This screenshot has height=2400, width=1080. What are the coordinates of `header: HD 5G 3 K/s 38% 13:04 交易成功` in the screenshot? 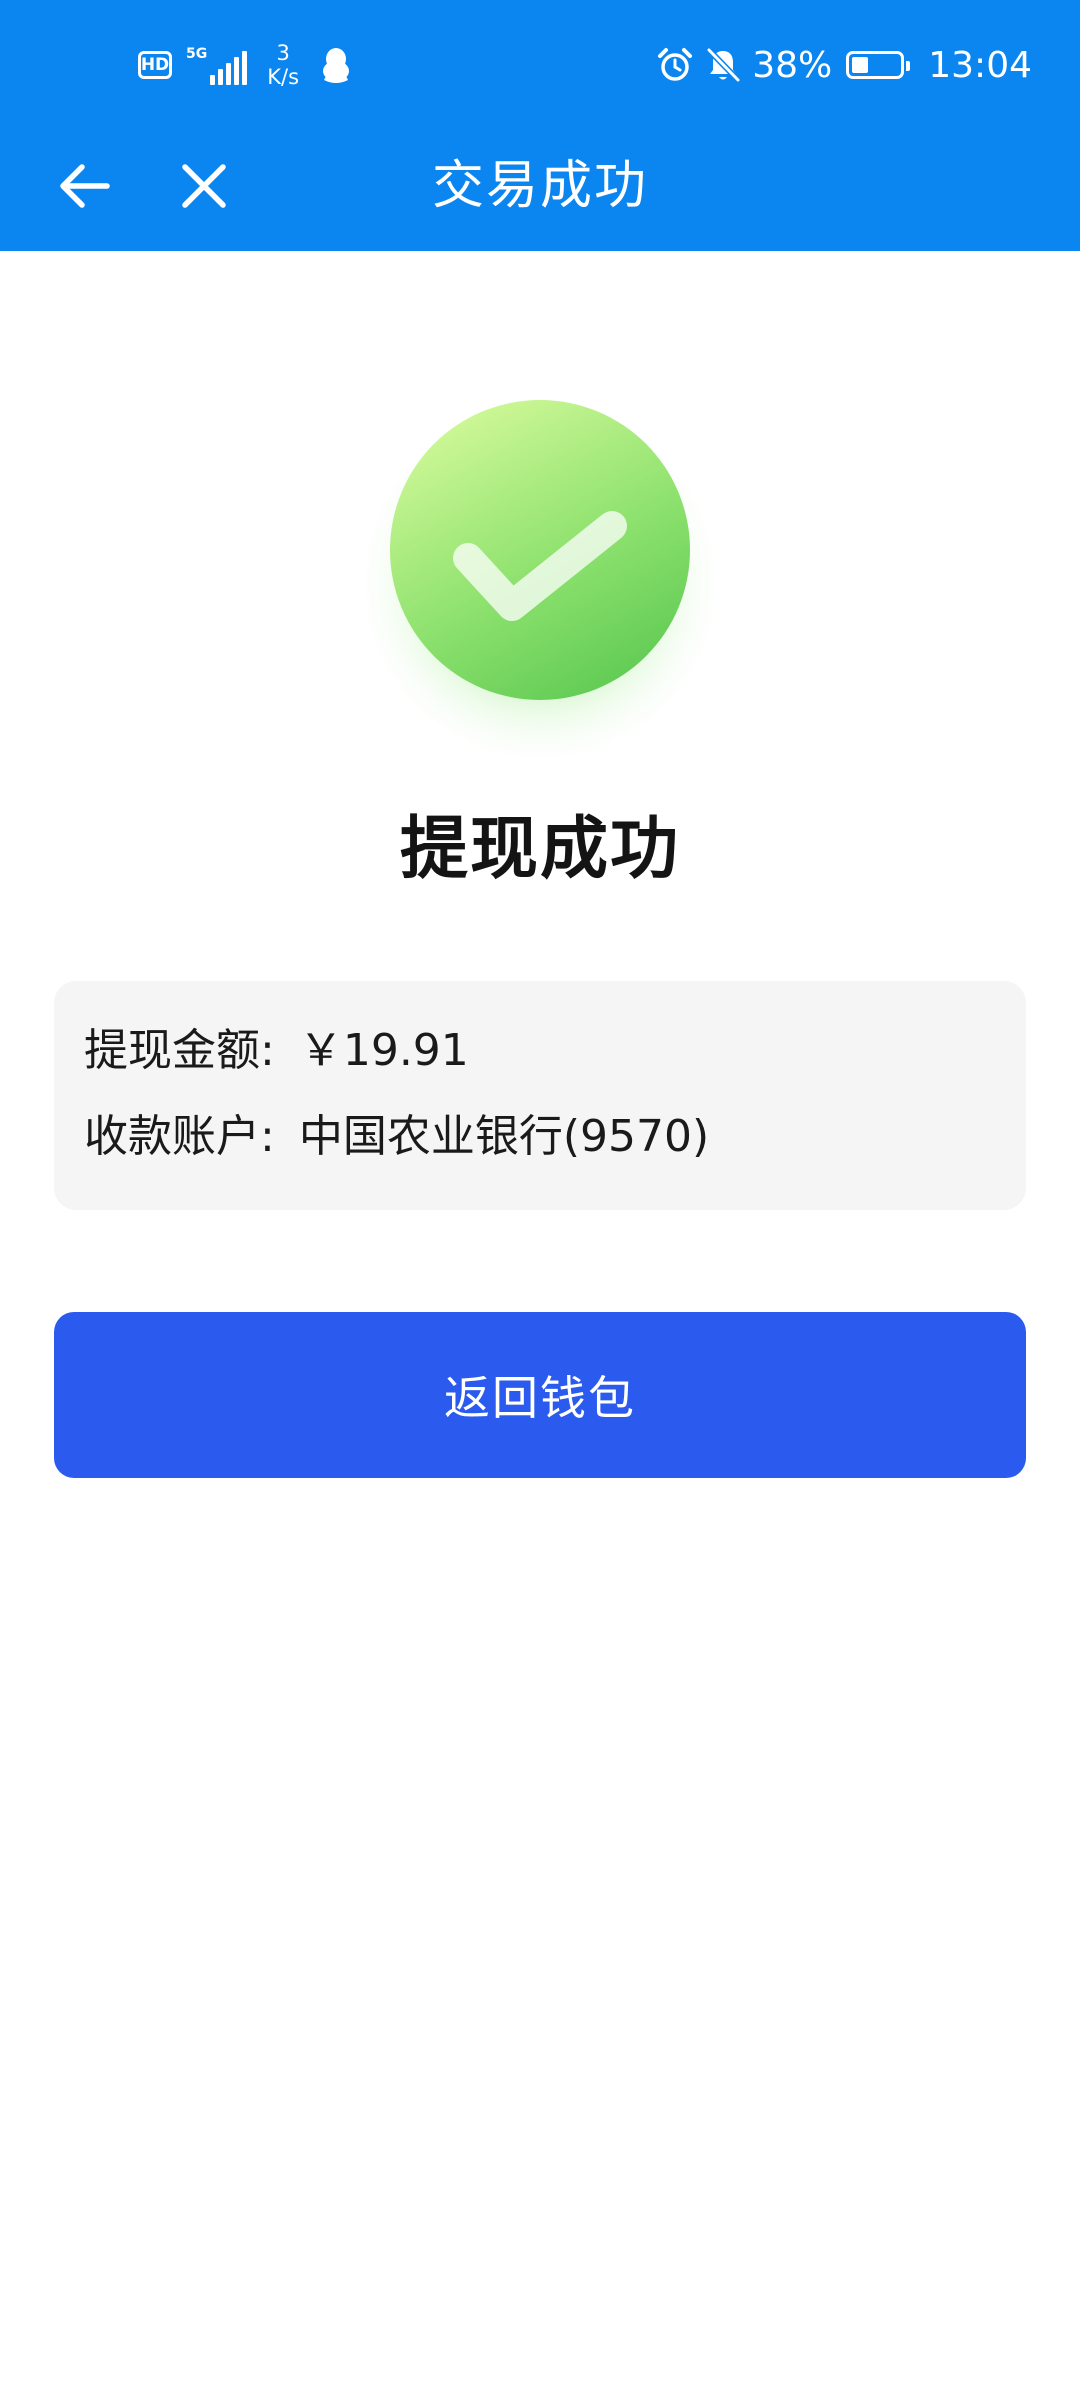 It's located at (540, 125).